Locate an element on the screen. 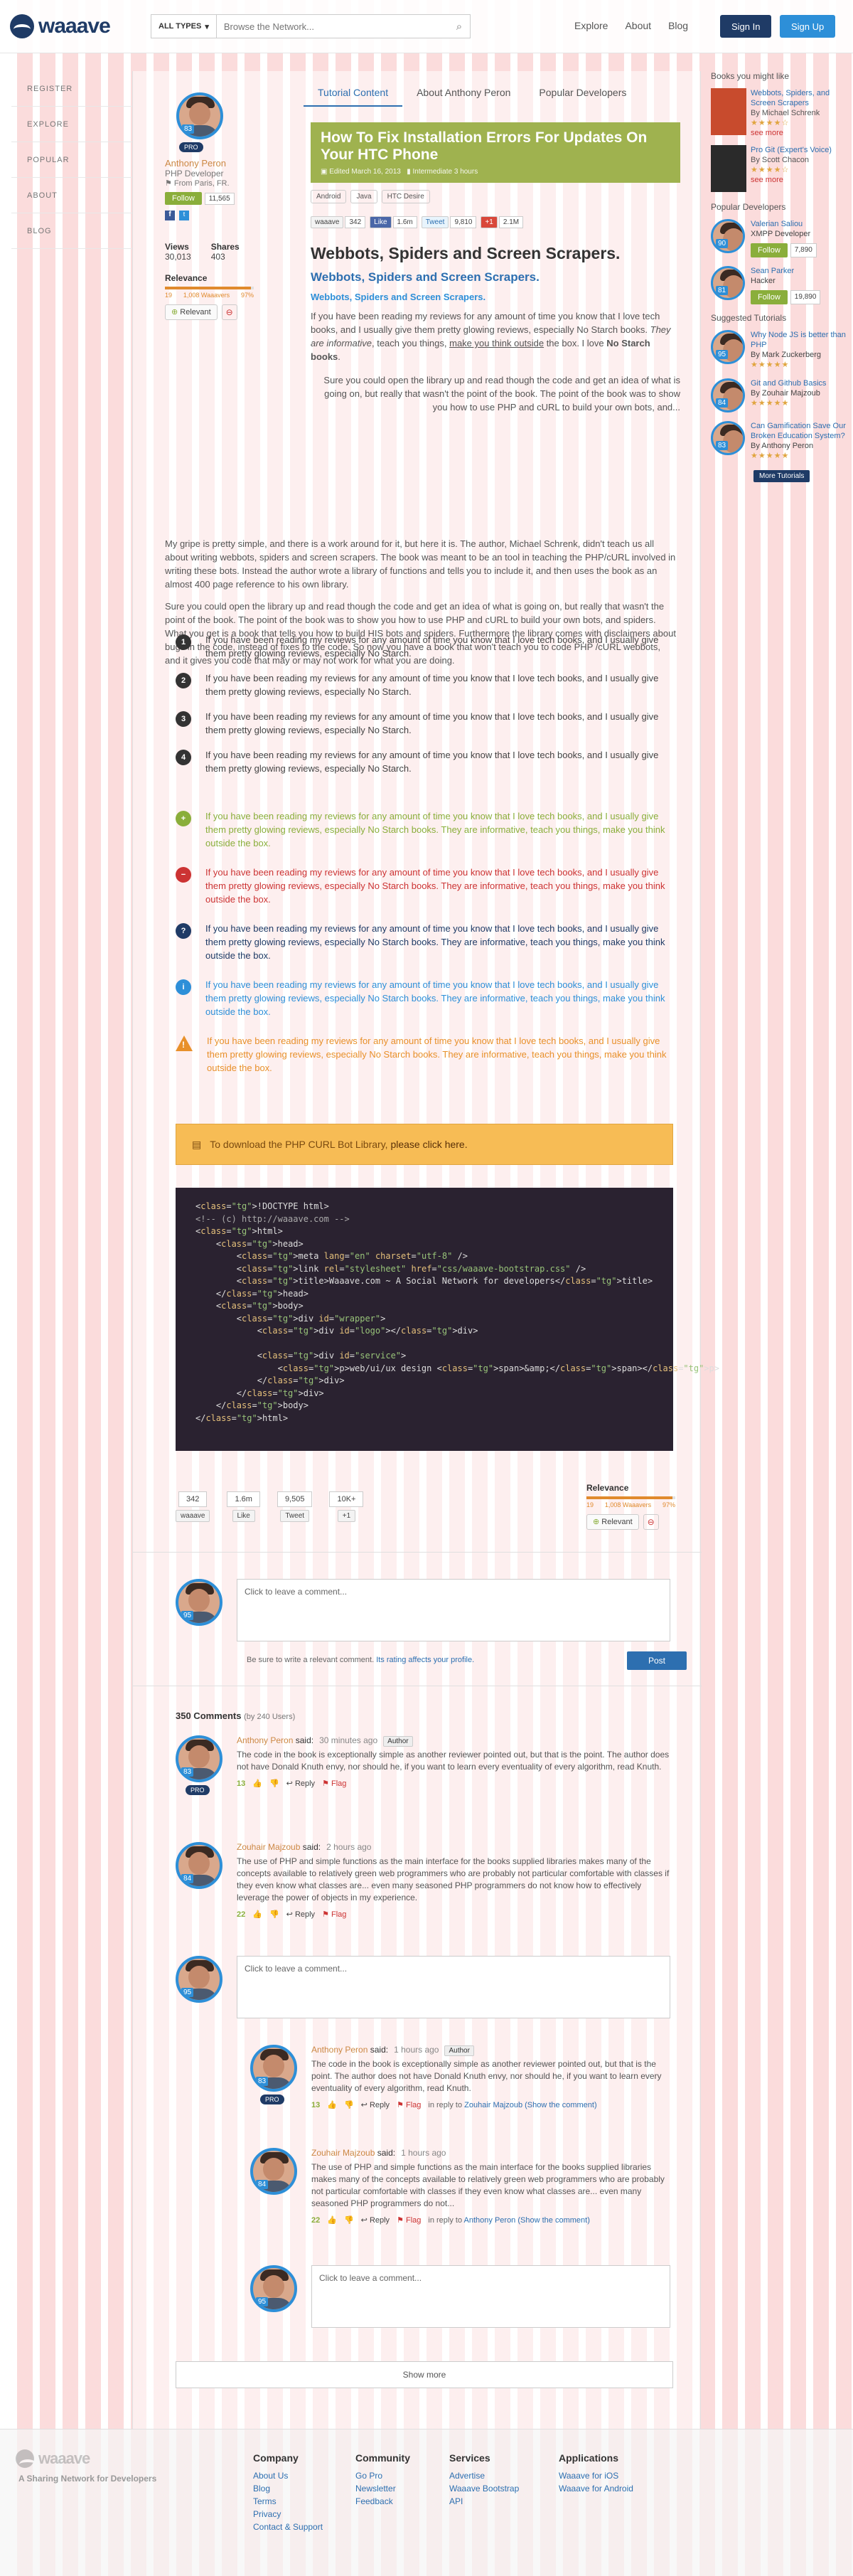  footer-link: Newsletter is located at coordinates (382, 2488).